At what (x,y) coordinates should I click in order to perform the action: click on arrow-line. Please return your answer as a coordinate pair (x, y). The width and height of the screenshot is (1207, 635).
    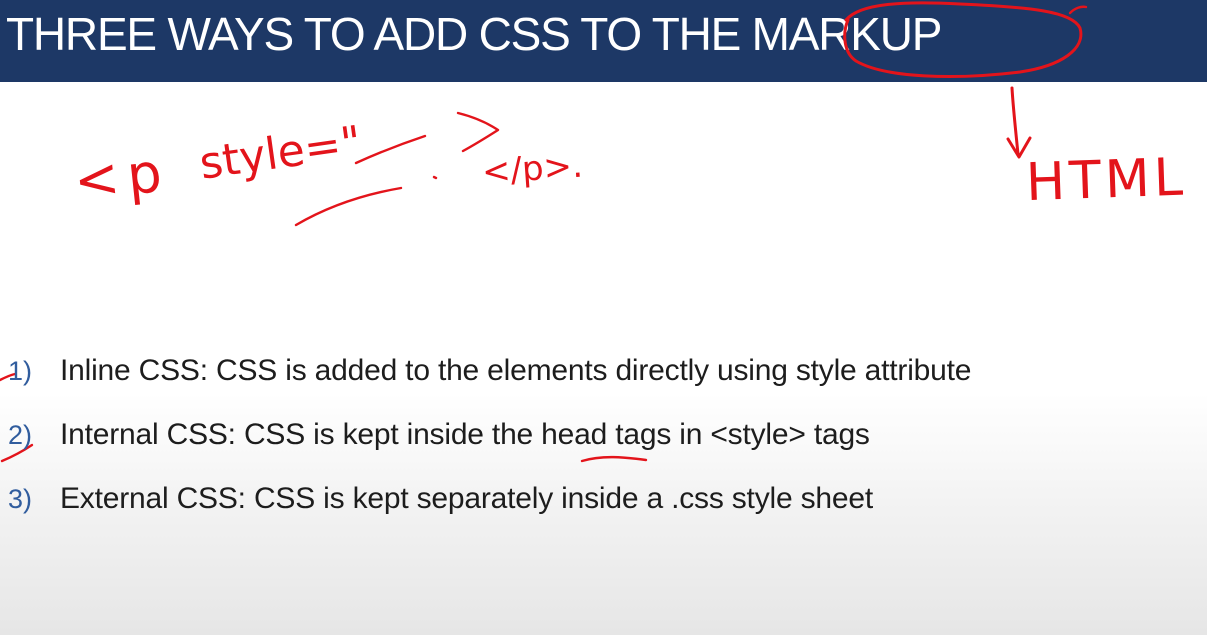
    Looking at the image, I should click on (1015, 121).